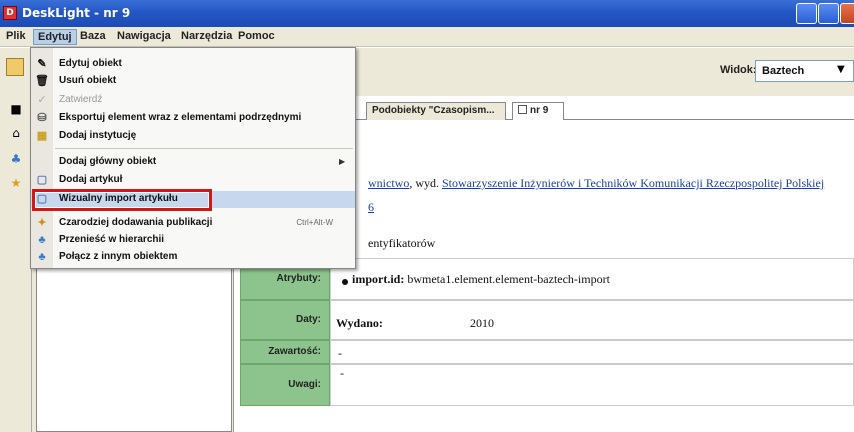  Describe the element at coordinates (134, 346) in the screenshot. I see `tree-view` at that location.